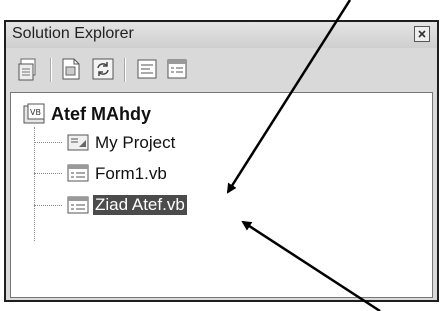 Image resolution: width=443 pixels, height=311 pixels. I want to click on arrow-to-ziad-atef, so click(311, 265).